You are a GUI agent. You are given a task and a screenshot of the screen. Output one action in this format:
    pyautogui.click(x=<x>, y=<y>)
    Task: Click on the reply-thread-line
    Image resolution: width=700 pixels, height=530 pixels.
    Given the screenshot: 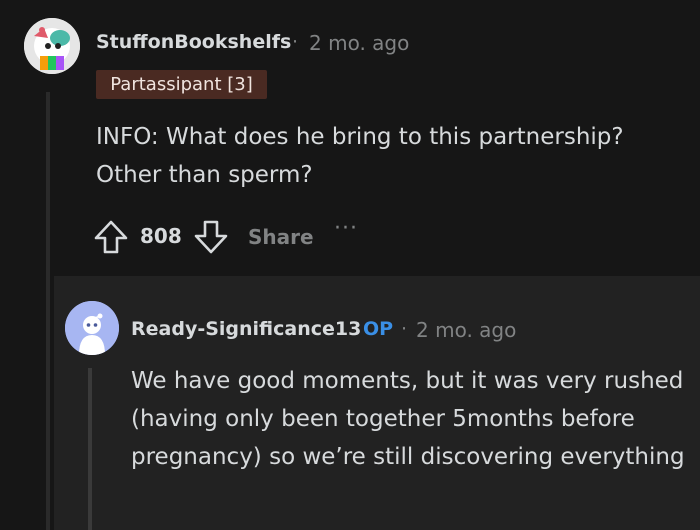 What is the action you would take?
    pyautogui.click(x=90, y=449)
    